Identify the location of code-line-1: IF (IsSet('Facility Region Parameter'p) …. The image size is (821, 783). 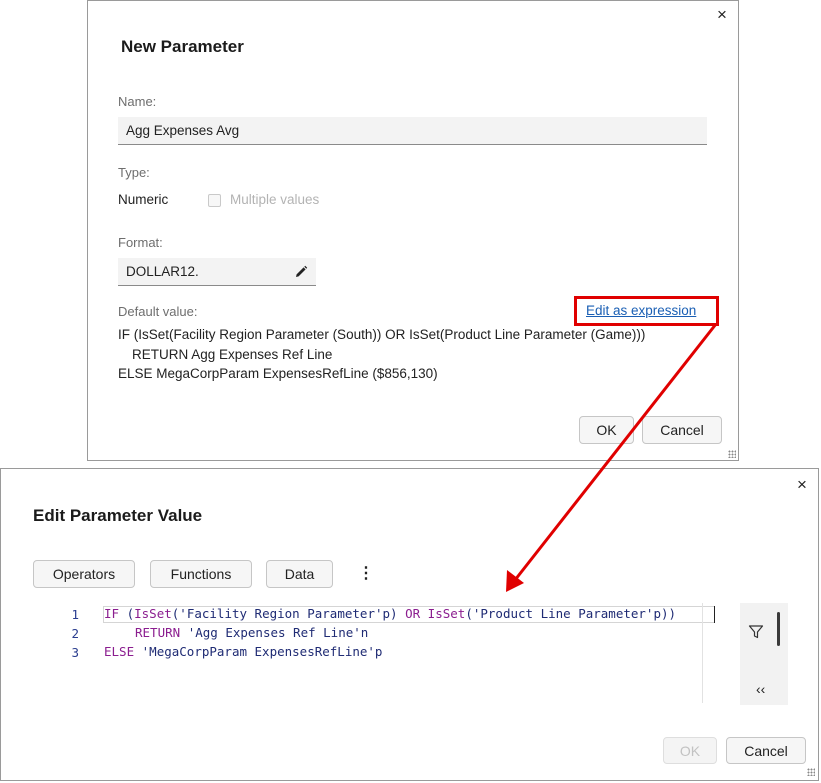
(390, 613).